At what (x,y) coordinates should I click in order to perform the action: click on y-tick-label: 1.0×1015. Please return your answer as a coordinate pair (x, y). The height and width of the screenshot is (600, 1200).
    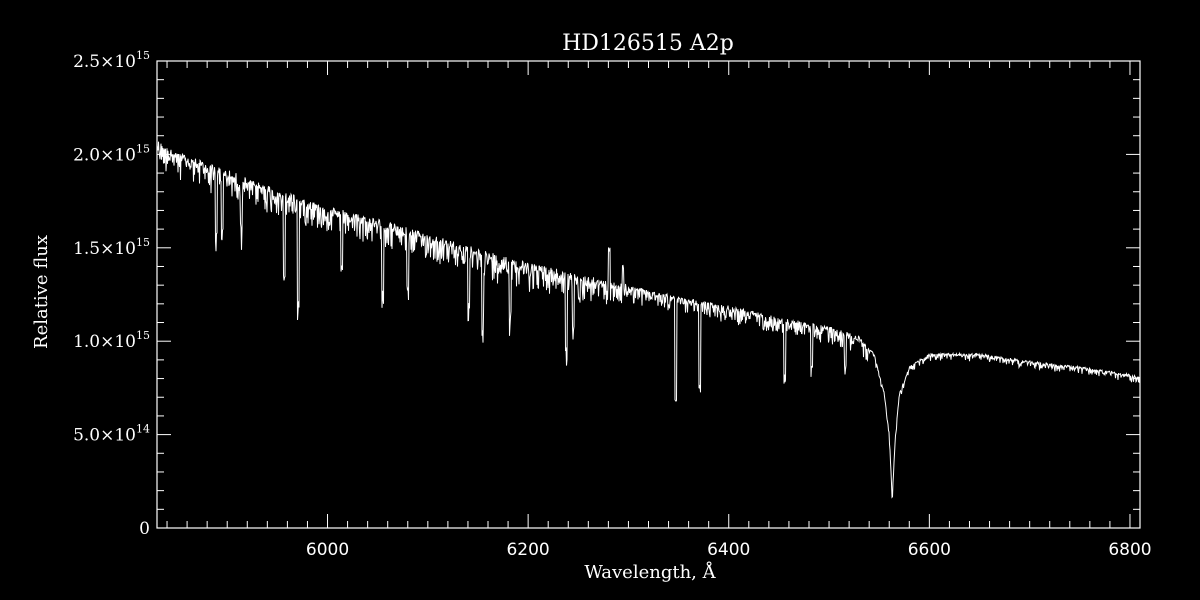
    Looking at the image, I should click on (111, 340).